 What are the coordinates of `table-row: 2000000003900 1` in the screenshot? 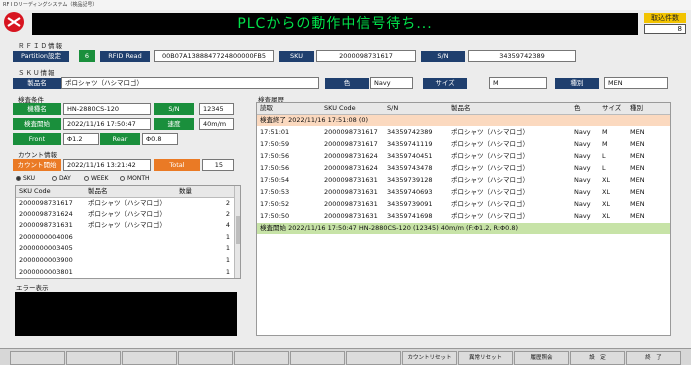 It's located at (125, 260).